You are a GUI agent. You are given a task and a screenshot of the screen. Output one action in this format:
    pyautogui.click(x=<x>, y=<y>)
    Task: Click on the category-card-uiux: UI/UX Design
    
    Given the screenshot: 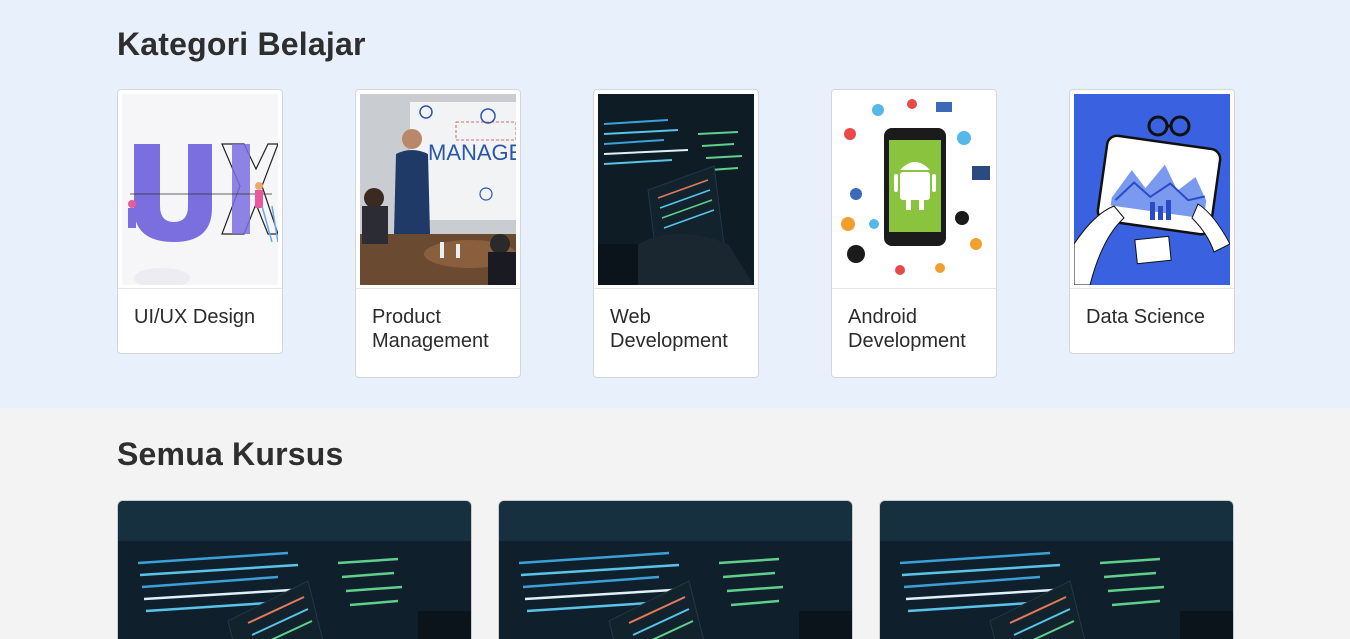 What is the action you would take?
    pyautogui.click(x=200, y=221)
    